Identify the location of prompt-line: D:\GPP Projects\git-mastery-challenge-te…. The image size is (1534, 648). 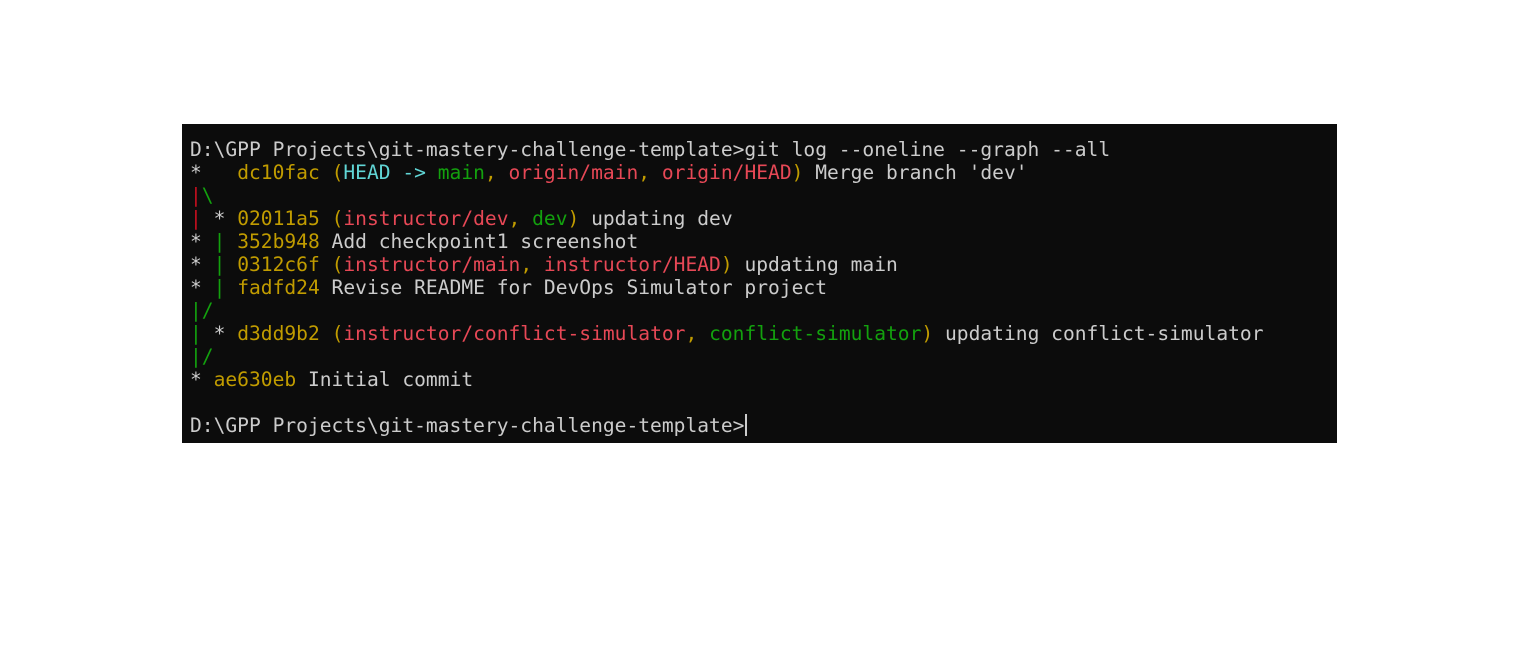
(763, 425).